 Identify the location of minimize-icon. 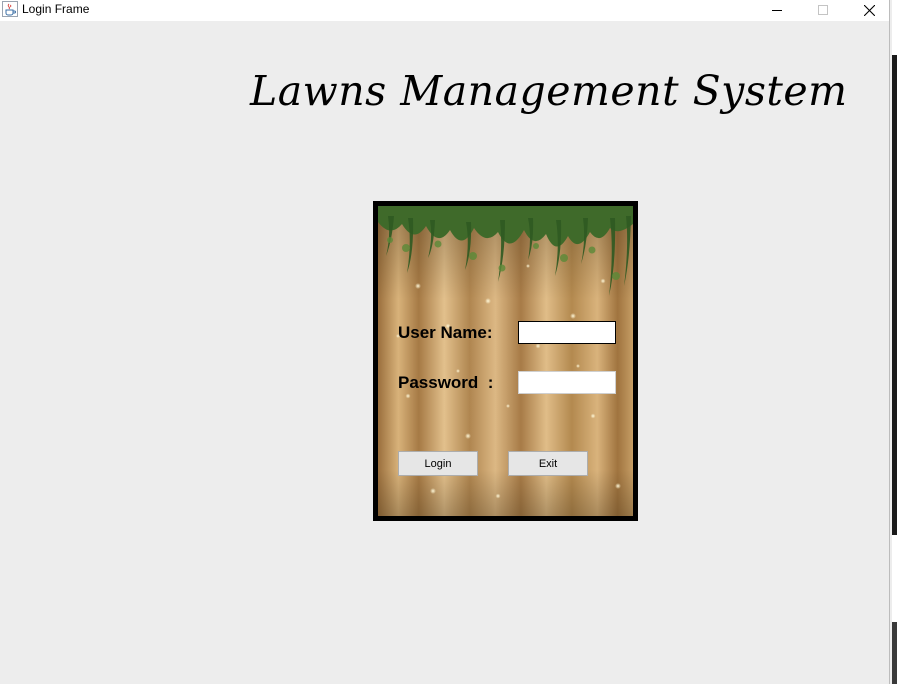
(777, 10).